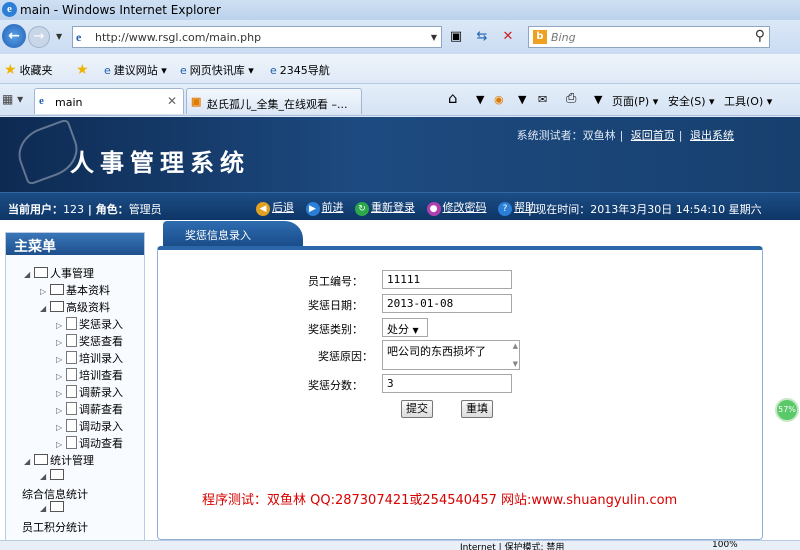 The width and height of the screenshot is (800, 550). I want to click on history-dropdown-icon: ▼, so click(59, 36).